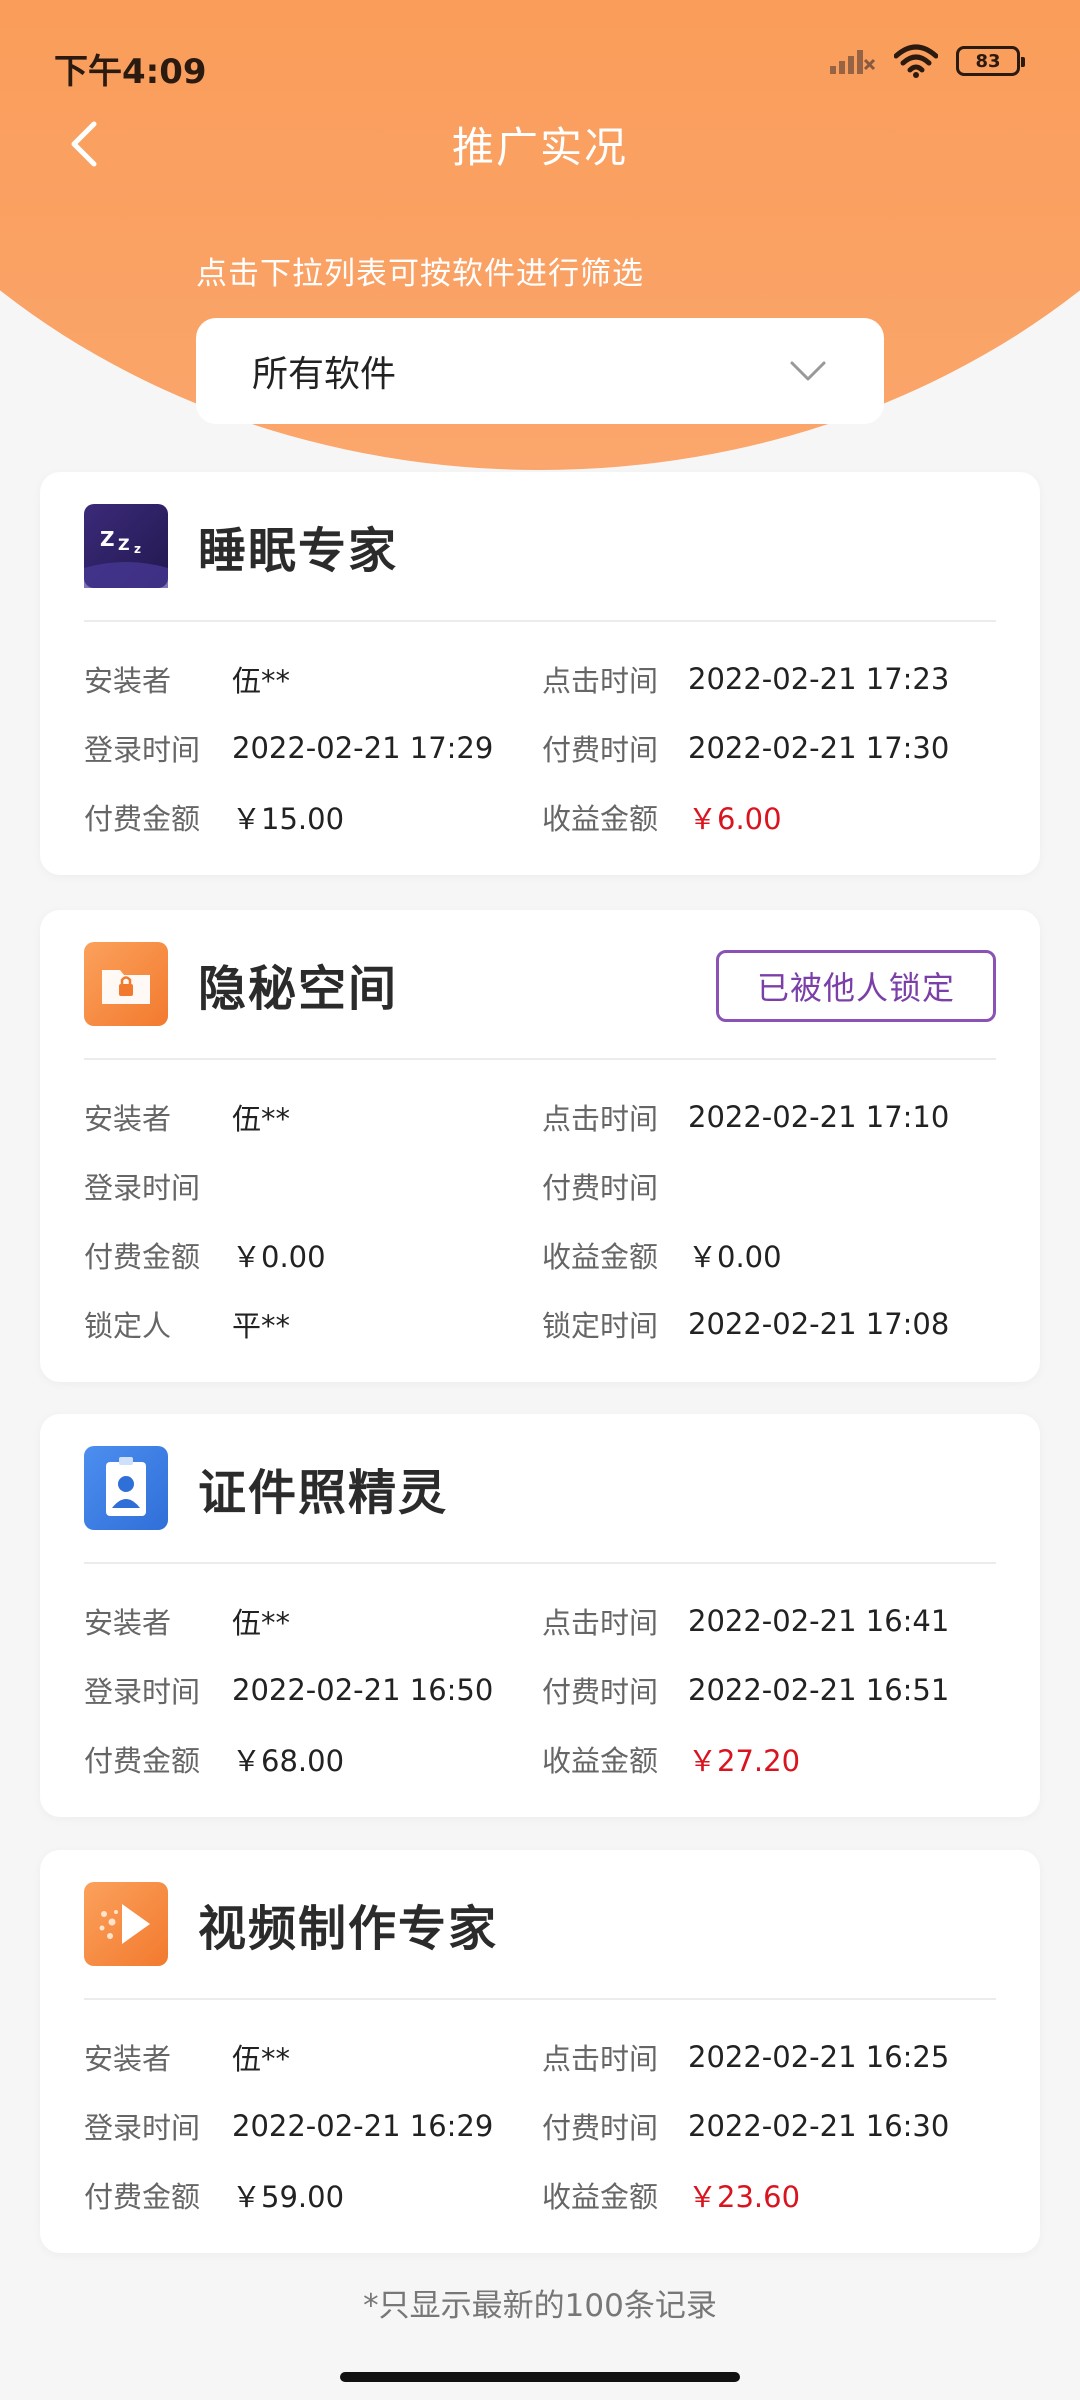  What do you see at coordinates (540, 1323) in the screenshot?
I see `detail-row: 锁定人 平** 锁定时间 2022-02-21 17:08` at bounding box center [540, 1323].